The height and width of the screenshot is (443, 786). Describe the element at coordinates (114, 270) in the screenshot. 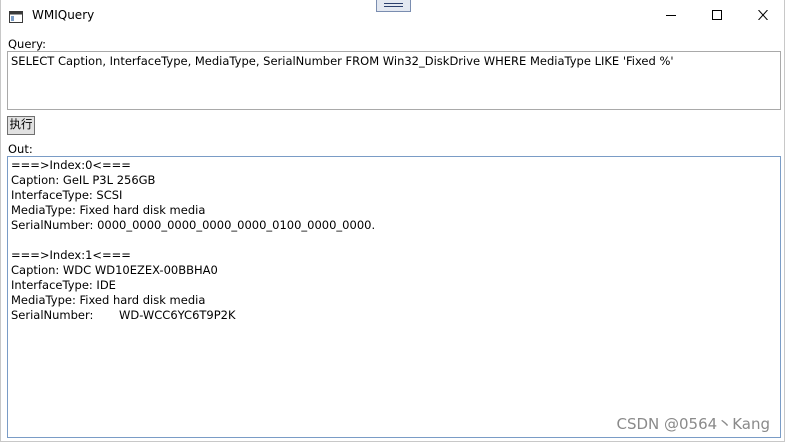

I see `output-line: Caption: WDC WD10EZEX-00BBHA0` at that location.